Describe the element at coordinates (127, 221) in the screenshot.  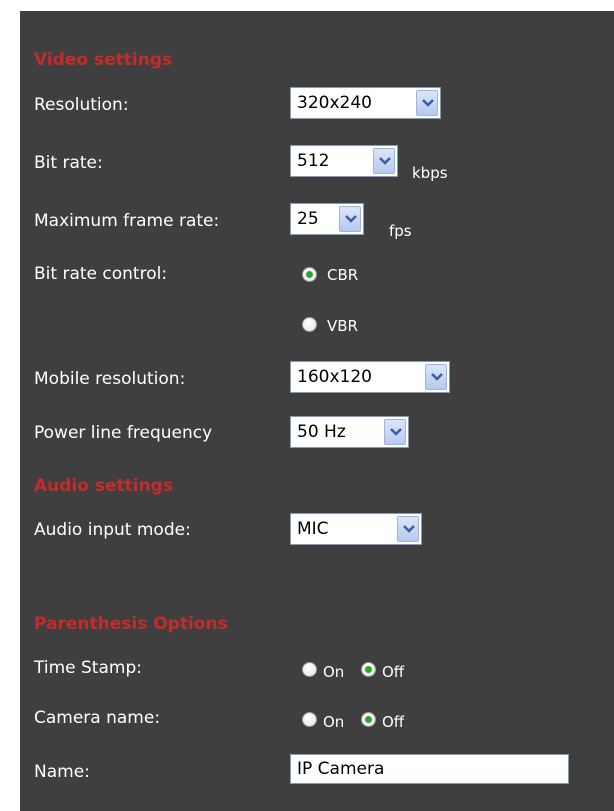
I see `max-frame-rate-label: Maximum frame rate:` at that location.